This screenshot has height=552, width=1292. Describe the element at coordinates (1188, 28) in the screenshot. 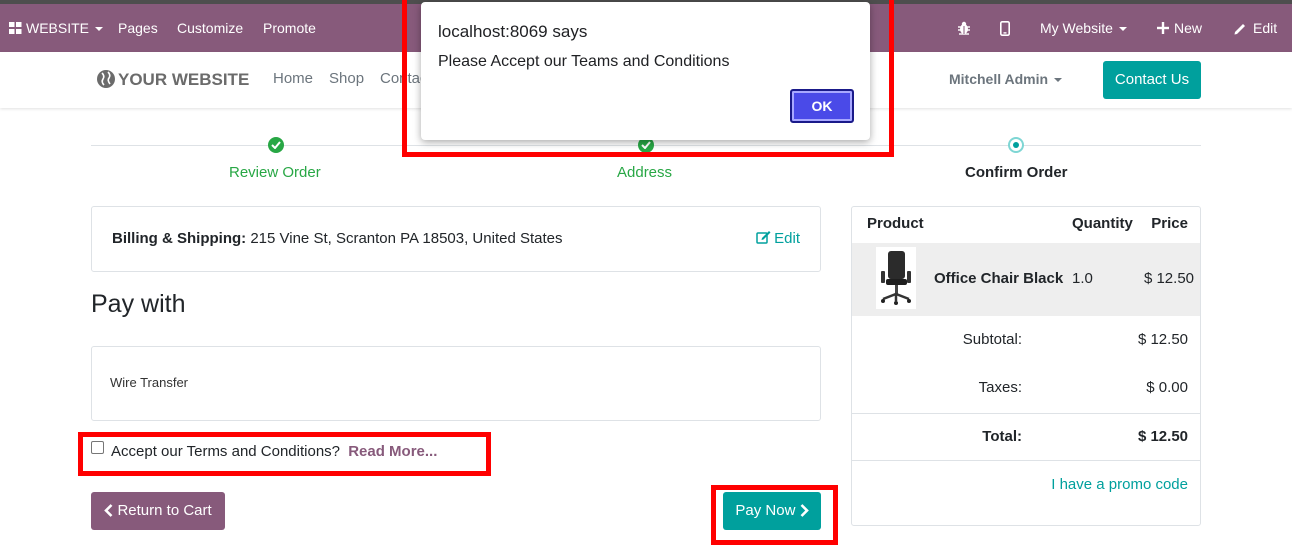

I see `new-label: New` at that location.